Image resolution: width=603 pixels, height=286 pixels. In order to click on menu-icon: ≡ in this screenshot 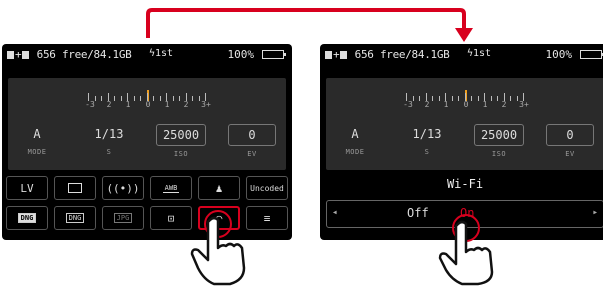, I will do `click(267, 218)`.